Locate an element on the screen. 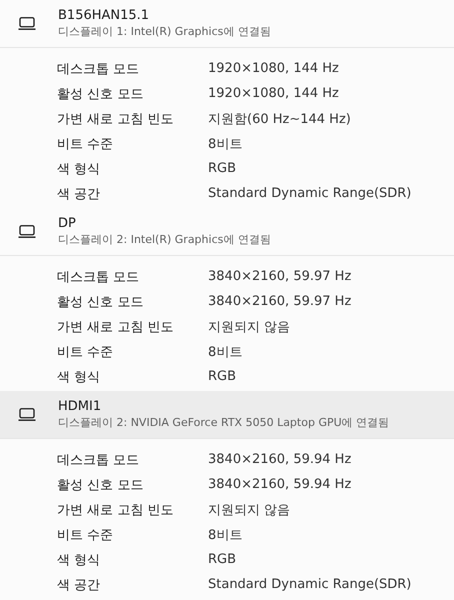 The width and height of the screenshot is (454, 600). display-header: HDMI1 디스플레이 2: NVIDIA GeForce RTX 5050 Laptop GPU에 연결됨 is located at coordinates (227, 415).